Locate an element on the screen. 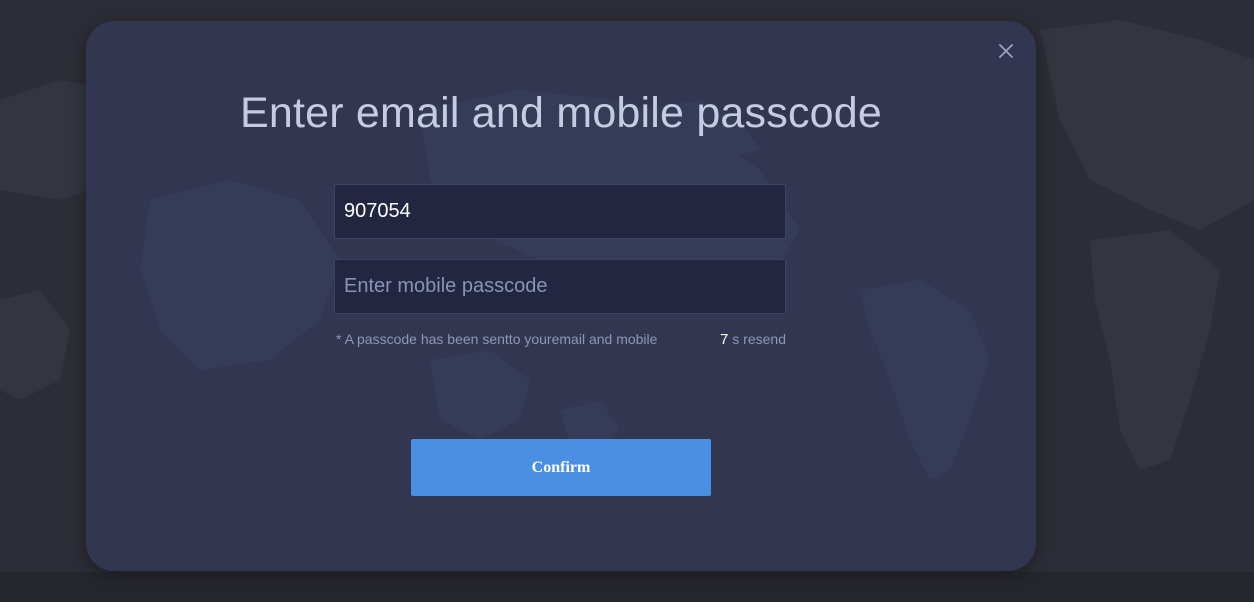 This screenshot has height=602, width=1254. resend-countdown: 7s resend is located at coordinates (753, 339).